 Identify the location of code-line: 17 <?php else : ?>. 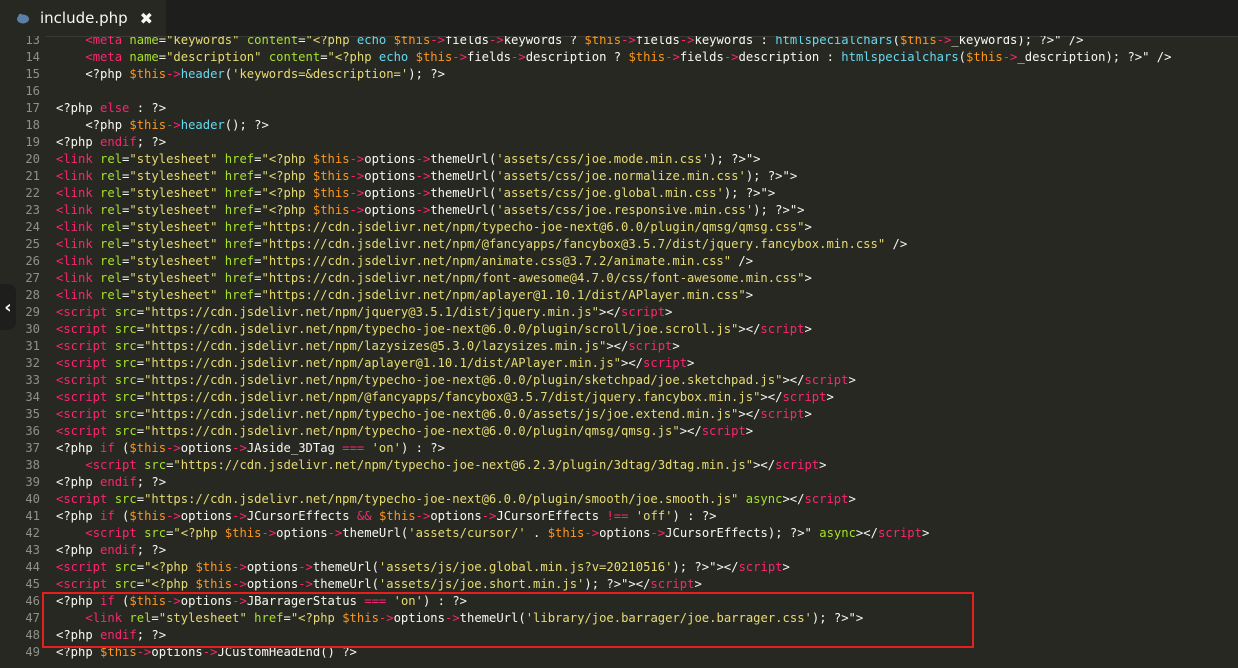
(619, 108).